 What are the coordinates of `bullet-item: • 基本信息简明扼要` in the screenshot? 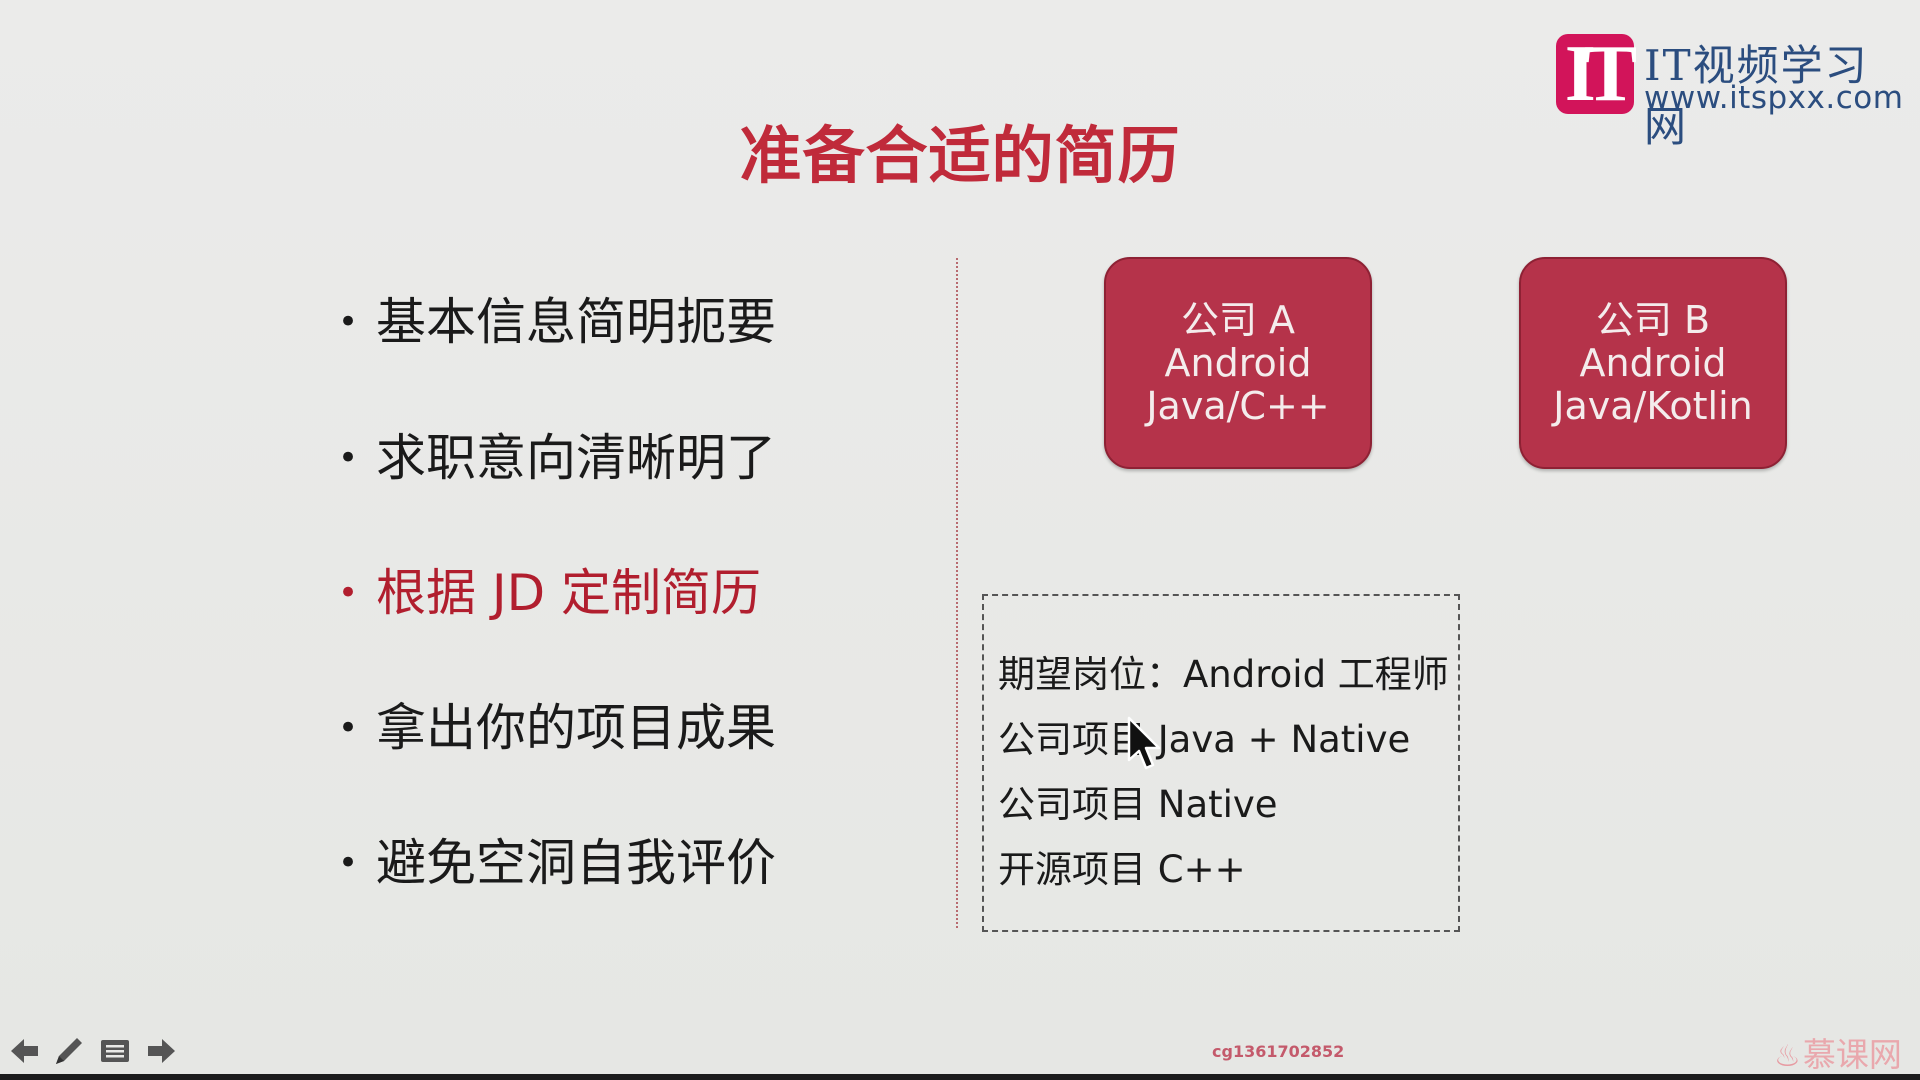 It's located at (557, 322).